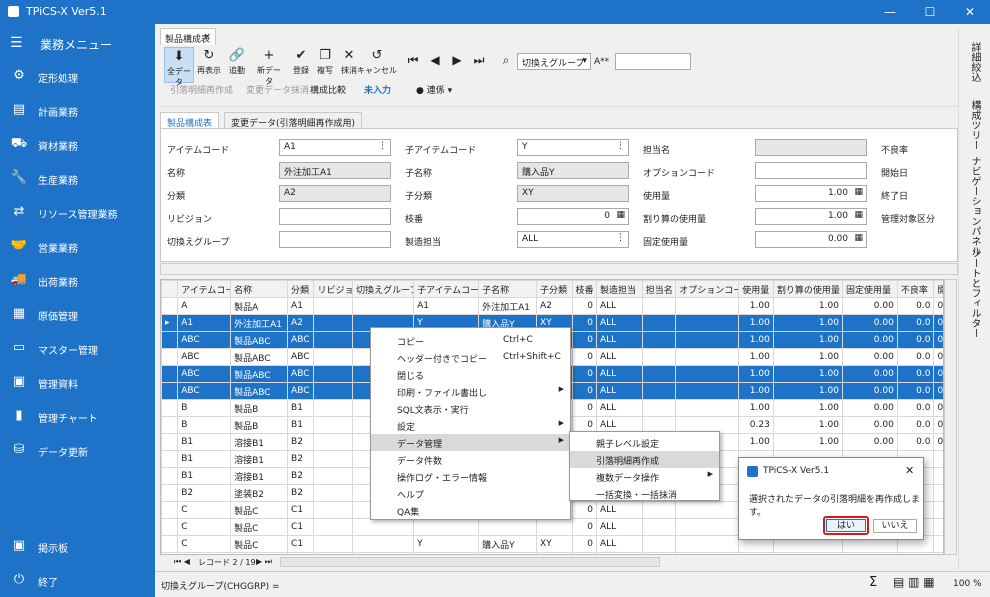 Image resolution: width=990 pixels, height=597 pixels. What do you see at coordinates (383, 289) in the screenshot?
I see `column-header: 切換えグループ` at bounding box center [383, 289].